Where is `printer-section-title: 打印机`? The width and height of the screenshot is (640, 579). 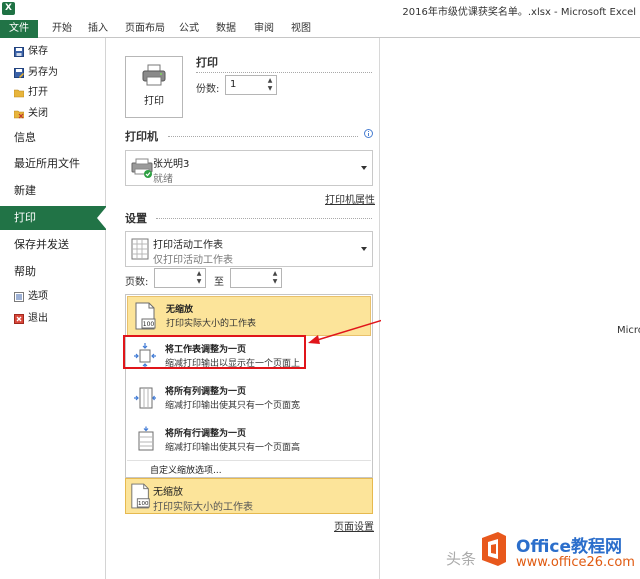
printer-section-title: 打印机 is located at coordinates (141, 136).